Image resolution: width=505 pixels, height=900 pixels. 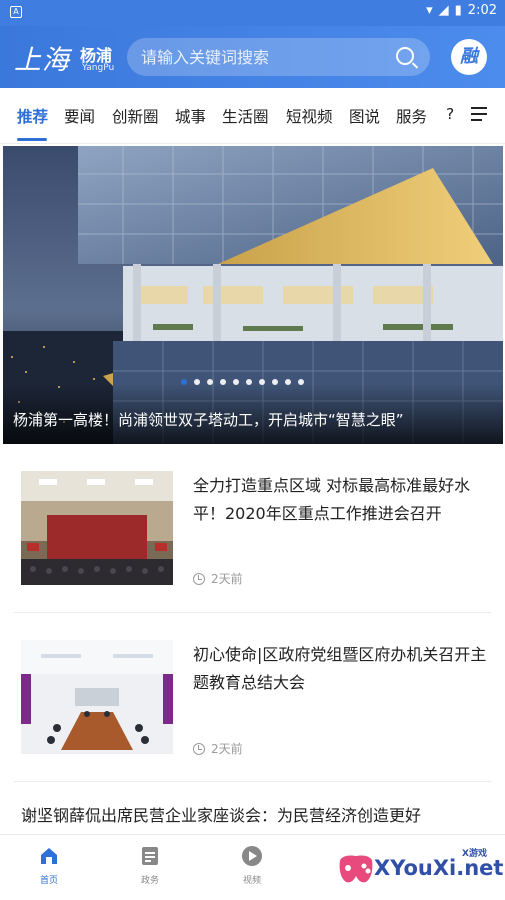 I want to click on search-icon, so click(x=405, y=56).